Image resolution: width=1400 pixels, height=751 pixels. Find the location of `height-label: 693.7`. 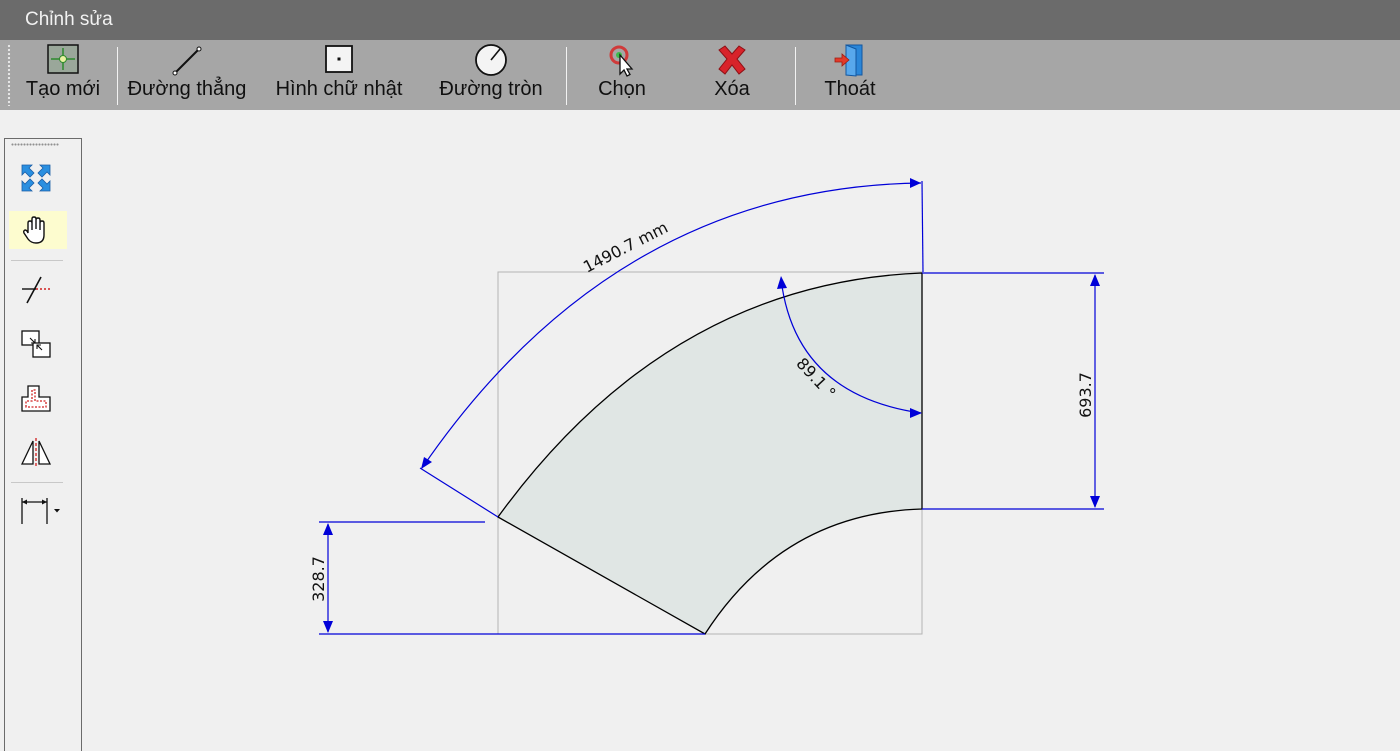

height-label: 693.7 is located at coordinates (1085, 395).